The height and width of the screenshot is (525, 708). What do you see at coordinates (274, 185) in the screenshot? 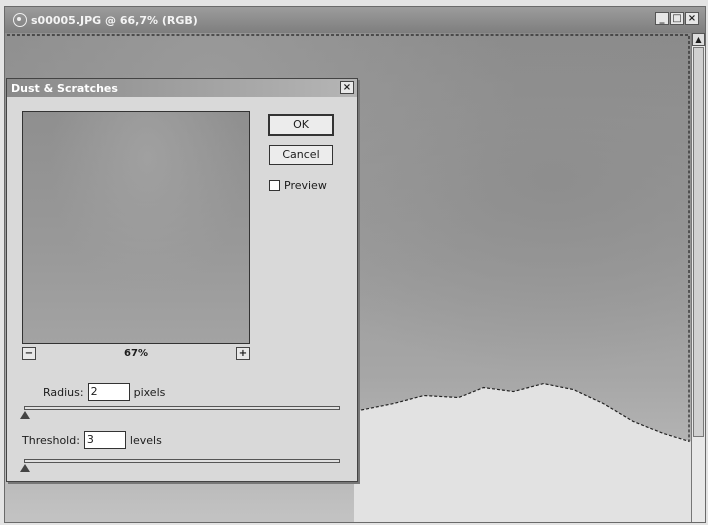
I see `preview-checkbox` at bounding box center [274, 185].